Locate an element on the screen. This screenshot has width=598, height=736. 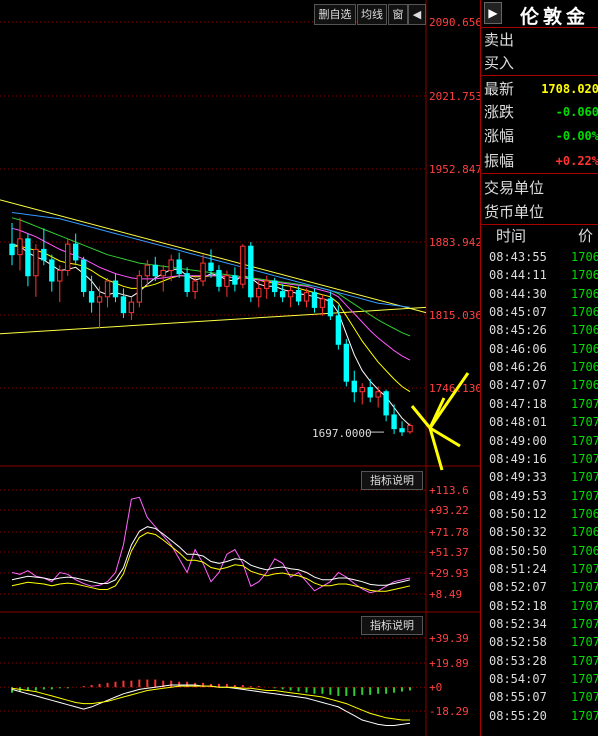
tick-row: 08:45:07 1706. is located at coordinates (541, 312).